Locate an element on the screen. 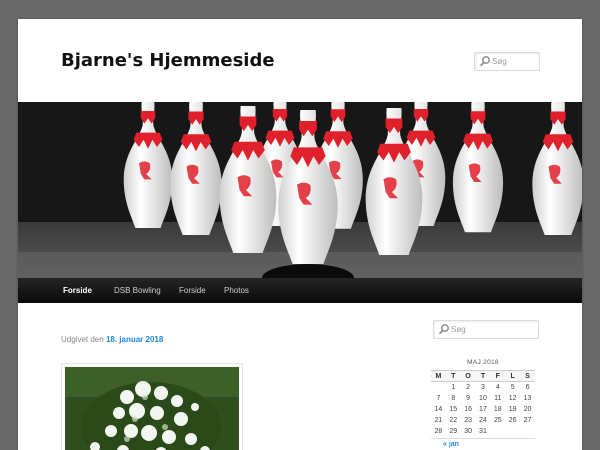  nav-item-photos: Photos is located at coordinates (236, 290).